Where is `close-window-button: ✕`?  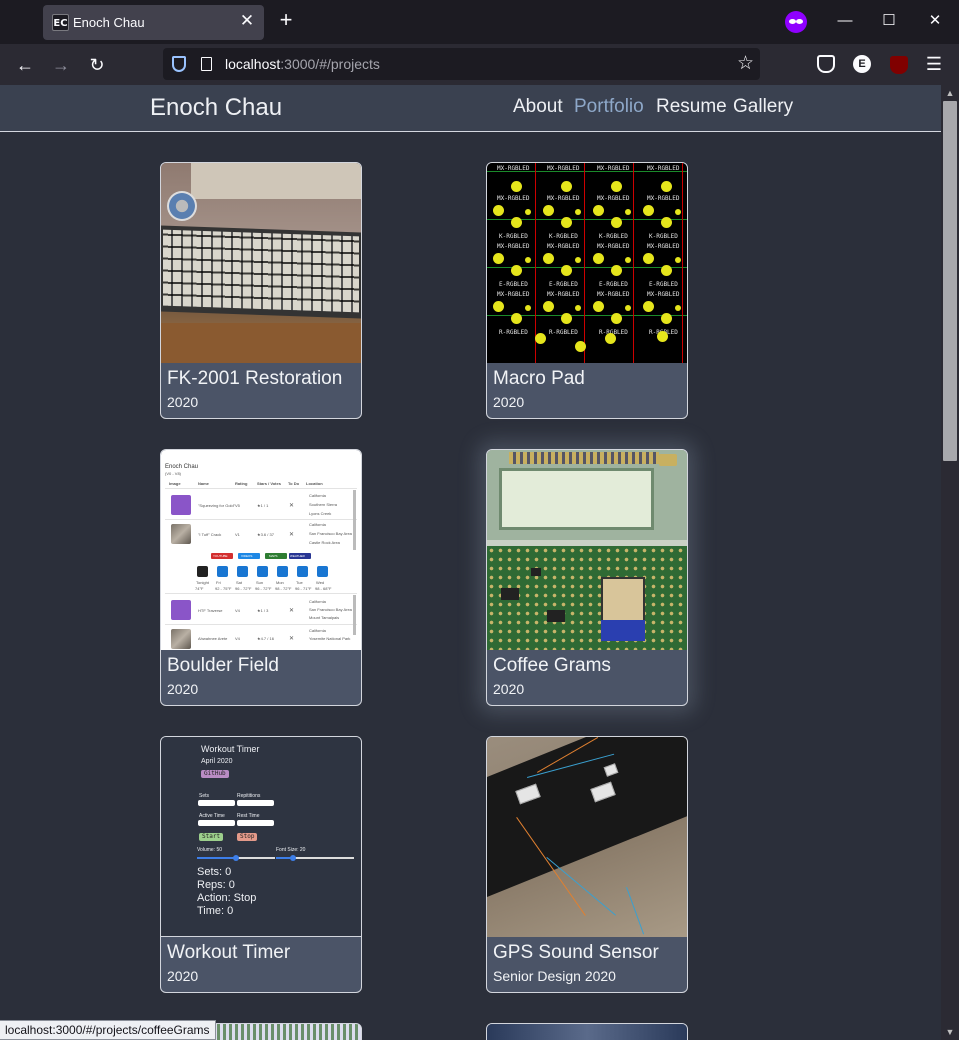 close-window-button: ✕ is located at coordinates (935, 21).